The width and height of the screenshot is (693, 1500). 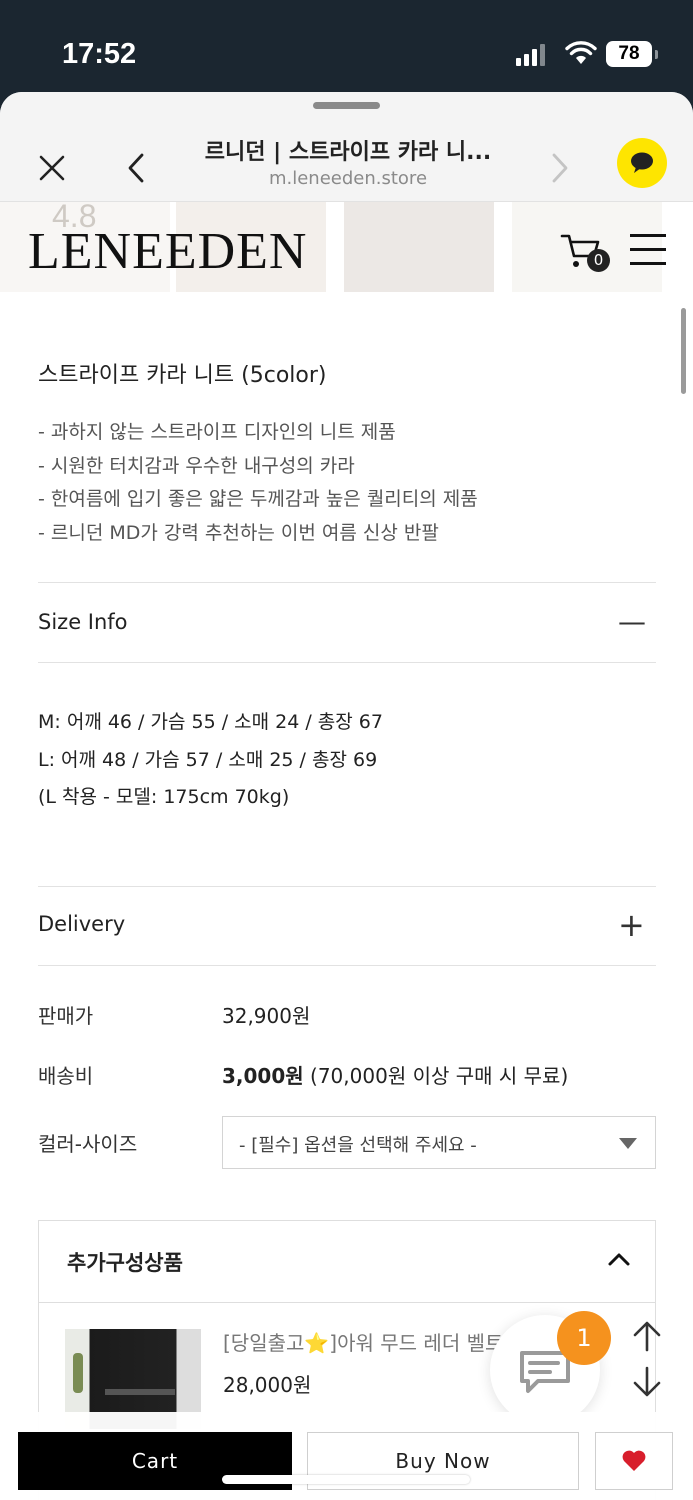 What do you see at coordinates (647, 1381) in the screenshot?
I see `scroll-bottom-arrow-icon` at bounding box center [647, 1381].